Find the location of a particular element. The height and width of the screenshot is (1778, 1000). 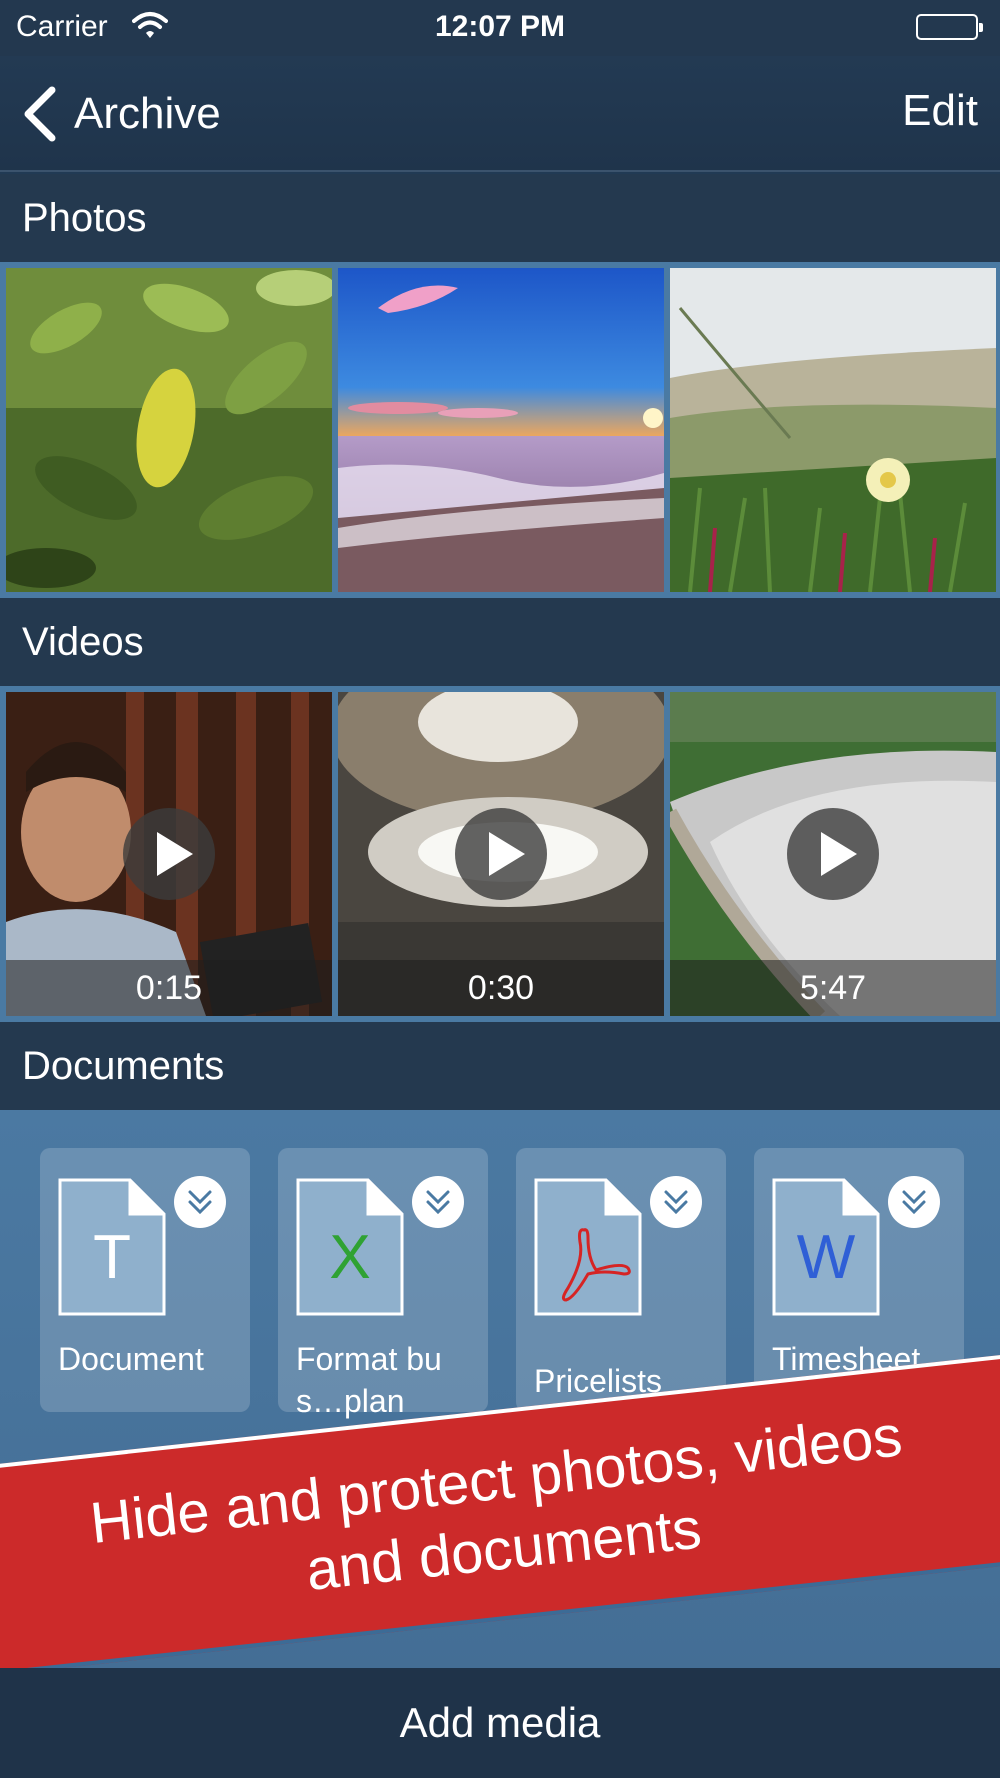

document-name: Document is located at coordinates (131, 1359).